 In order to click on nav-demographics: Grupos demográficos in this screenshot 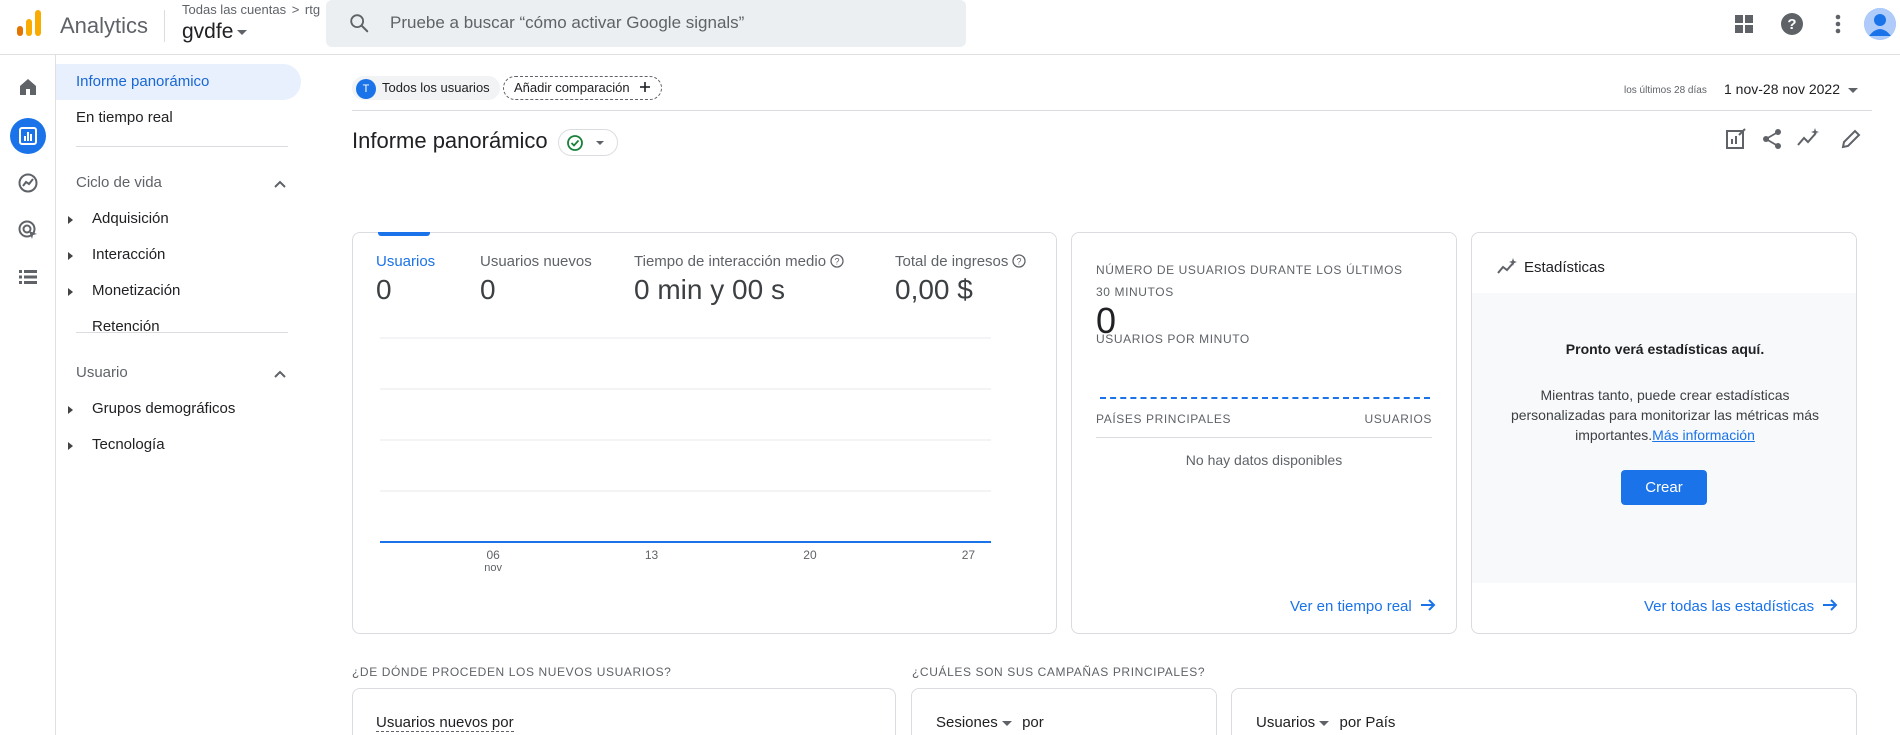, I will do `click(178, 409)`.